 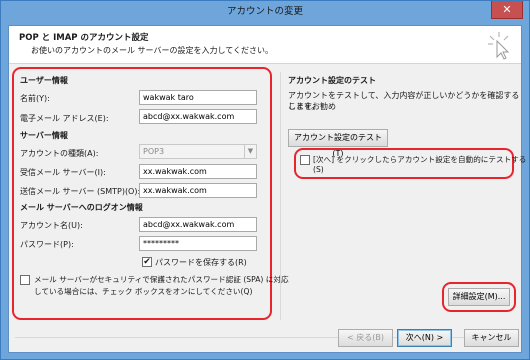 I want to click on password-field: *********, so click(x=198, y=243).